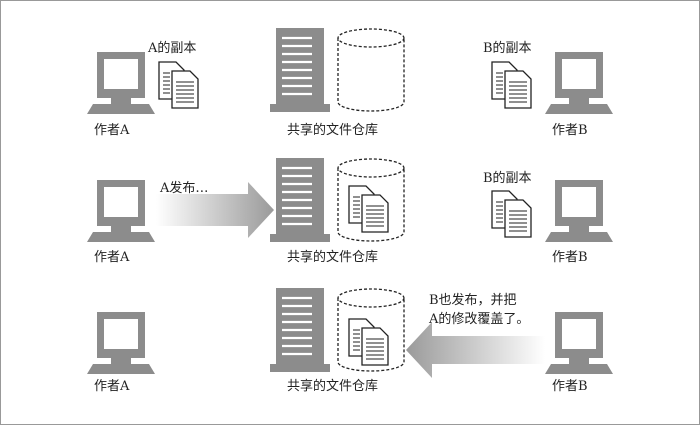 The image size is (700, 425). What do you see at coordinates (478, 319) in the screenshot?
I see `b-publish-label-line2: A的修改覆盖了。` at bounding box center [478, 319].